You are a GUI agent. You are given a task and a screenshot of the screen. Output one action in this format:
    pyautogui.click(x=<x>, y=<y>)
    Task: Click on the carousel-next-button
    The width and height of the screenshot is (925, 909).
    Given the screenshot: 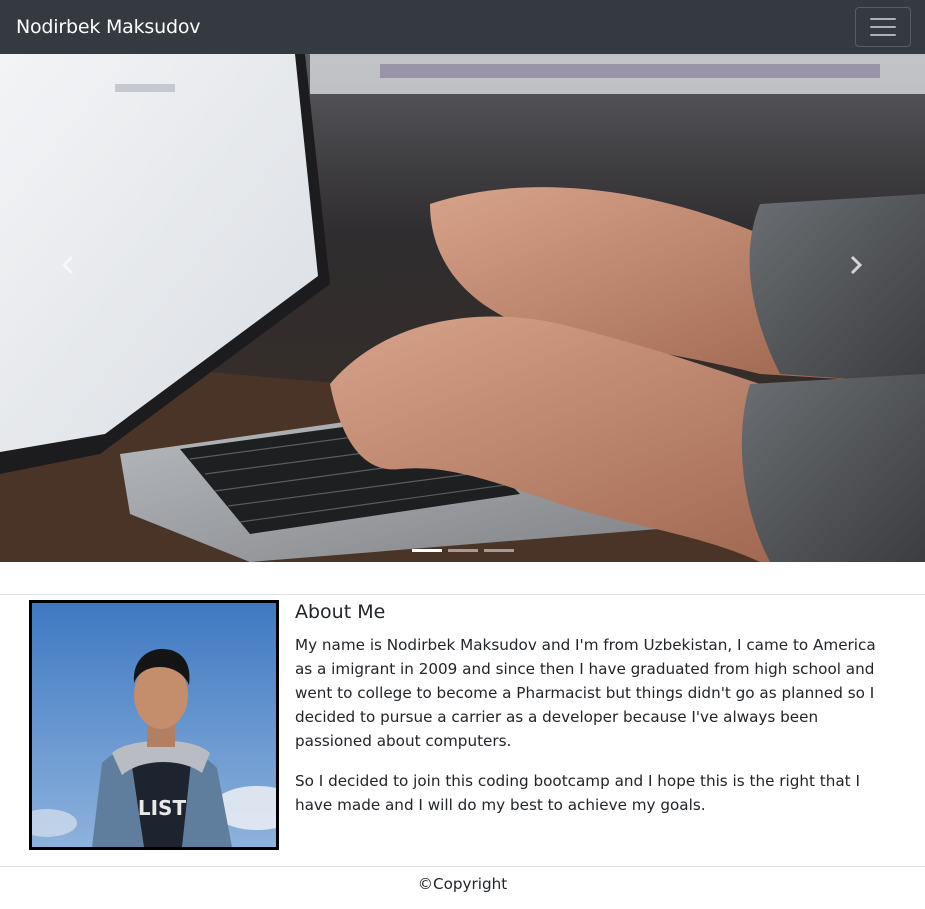 What is the action you would take?
    pyautogui.click(x=856, y=265)
    